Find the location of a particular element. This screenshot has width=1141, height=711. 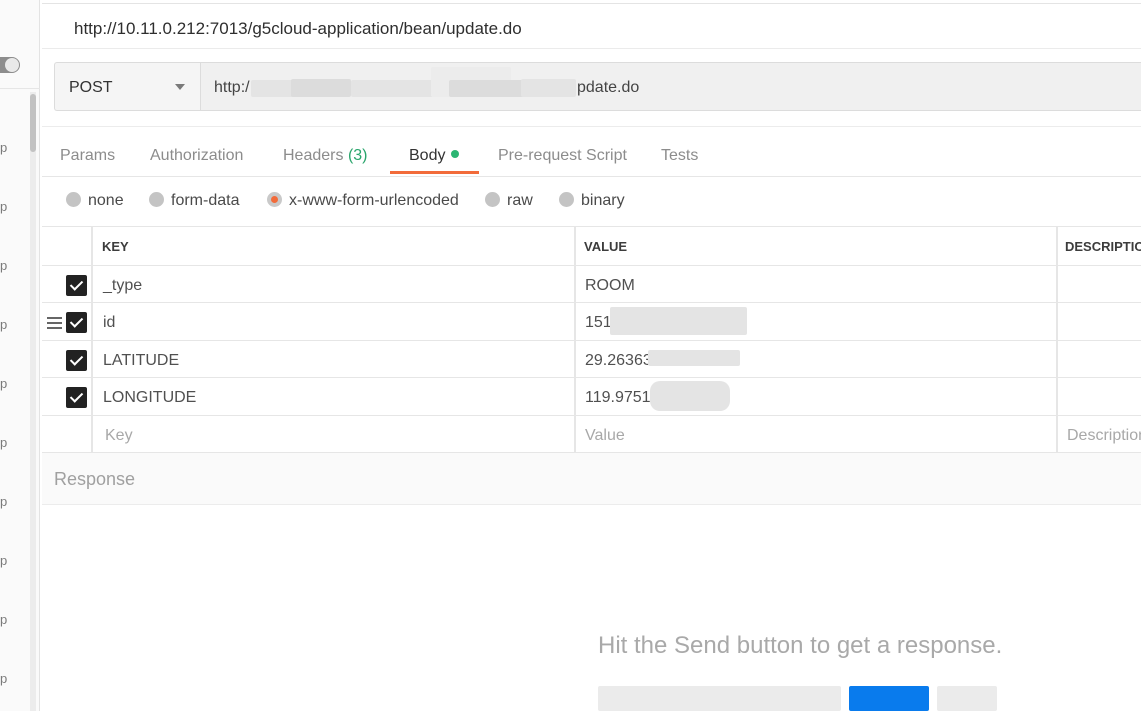

tab-body: Body is located at coordinates (434, 156).